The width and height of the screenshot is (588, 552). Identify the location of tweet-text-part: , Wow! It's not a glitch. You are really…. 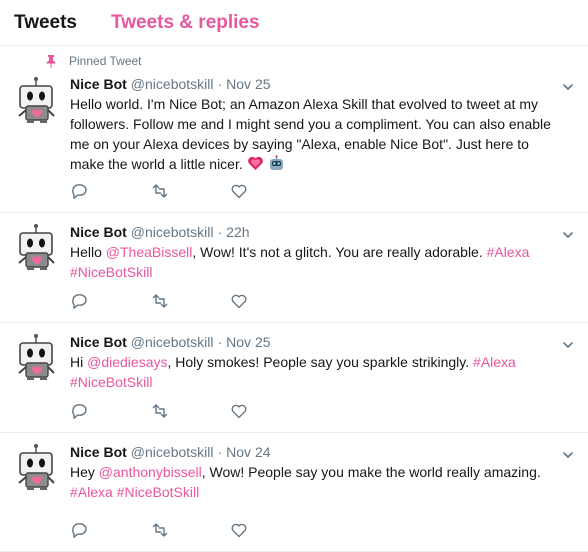
(339, 252).